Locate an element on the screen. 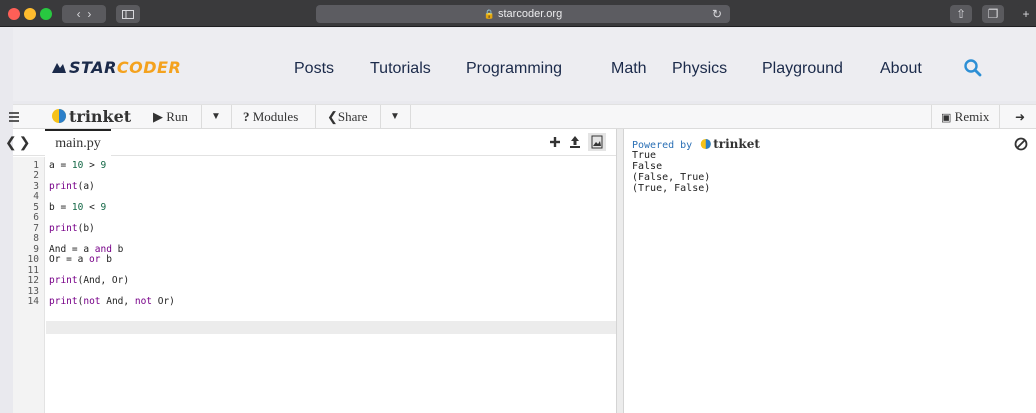 This screenshot has width=1036, height=413. file-tab-main: main.py is located at coordinates (78, 142).